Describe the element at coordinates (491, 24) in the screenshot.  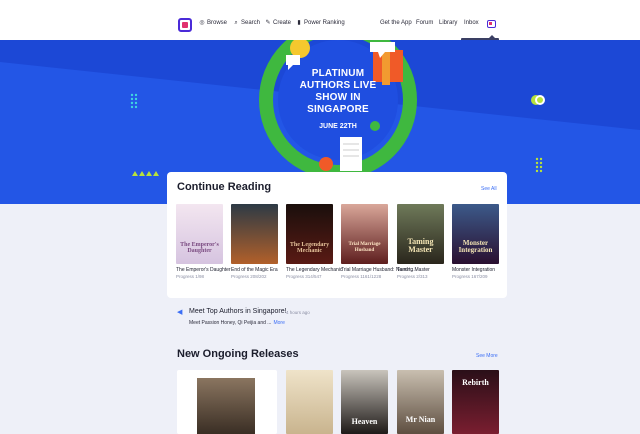
I see `daily-checkin-icon` at that location.